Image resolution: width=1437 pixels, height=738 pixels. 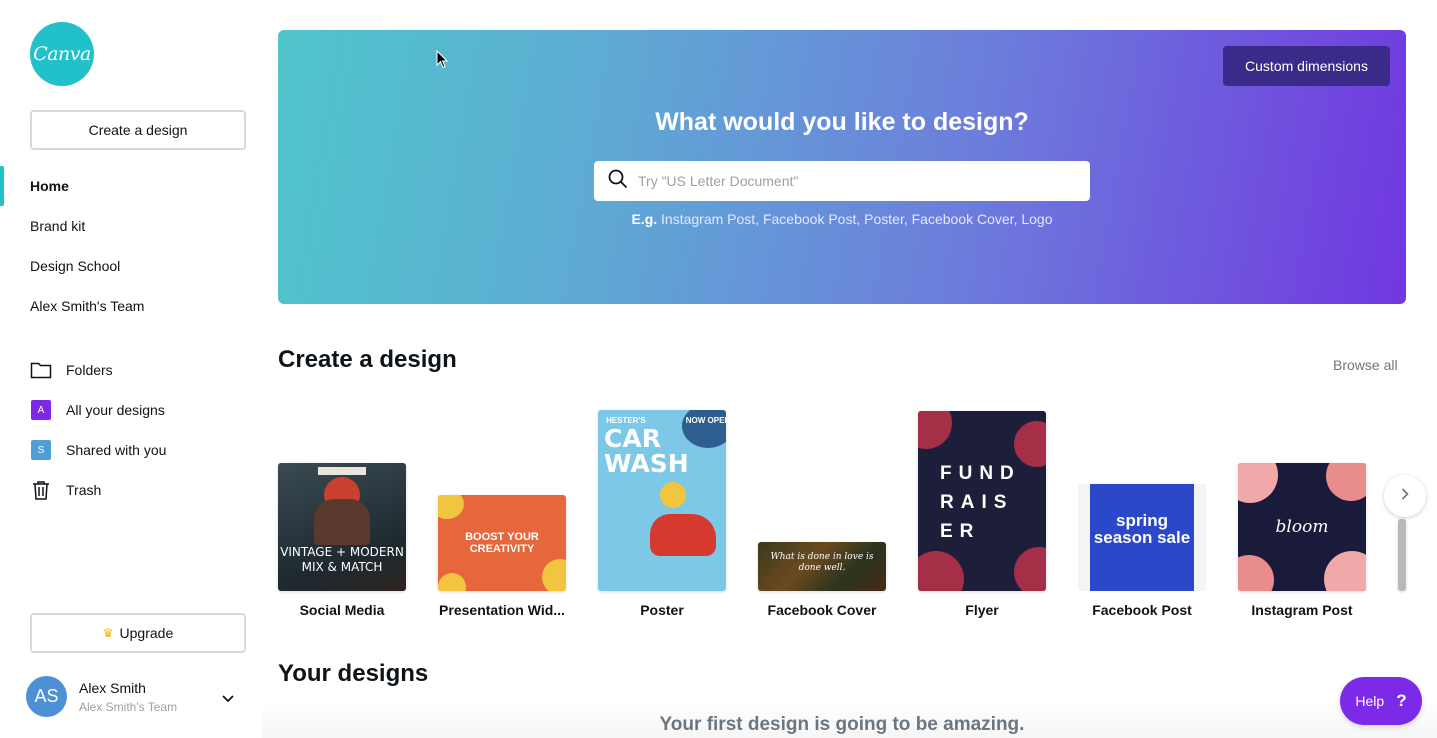 What do you see at coordinates (662, 610) in the screenshot?
I see `card-label-poster: Poster` at bounding box center [662, 610].